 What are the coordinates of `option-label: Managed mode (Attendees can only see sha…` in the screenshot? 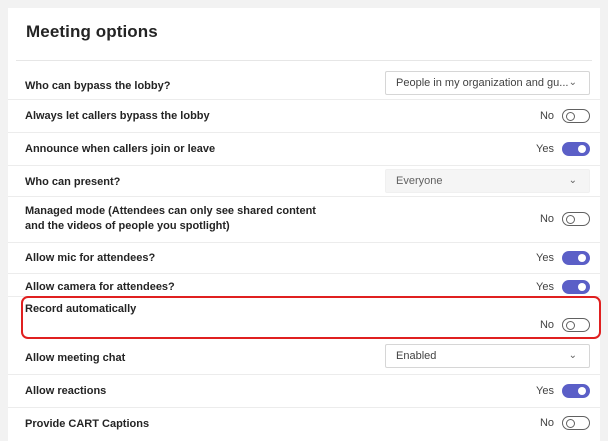 It's located at (170, 219).